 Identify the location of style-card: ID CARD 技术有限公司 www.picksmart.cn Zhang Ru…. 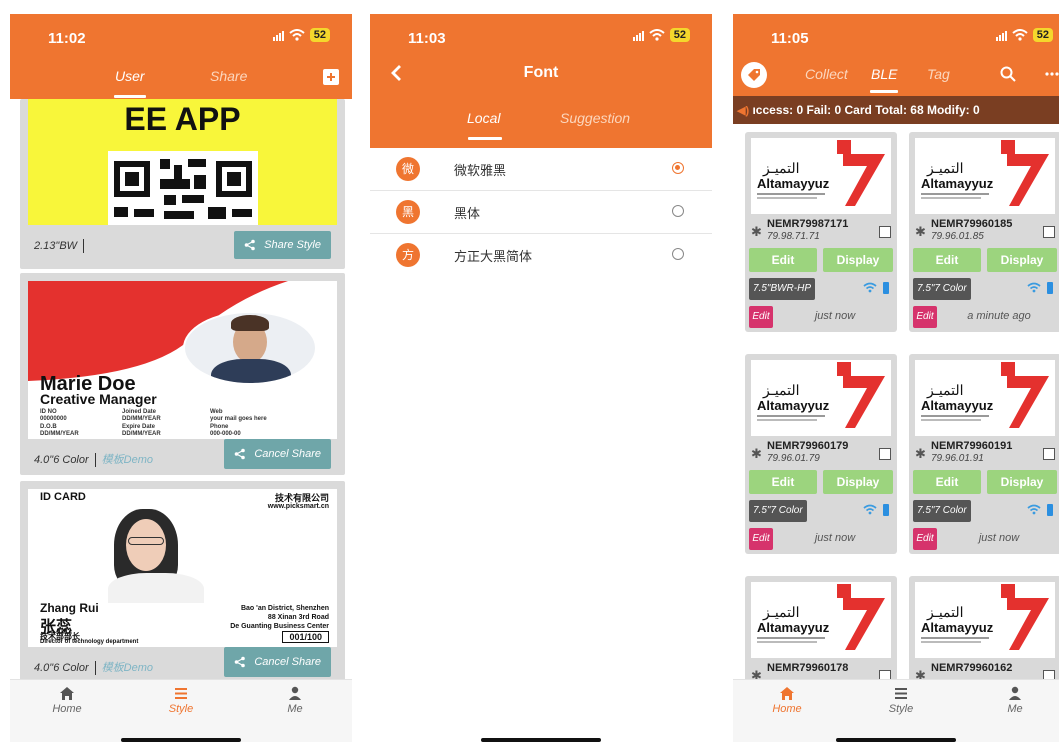
(182, 583).